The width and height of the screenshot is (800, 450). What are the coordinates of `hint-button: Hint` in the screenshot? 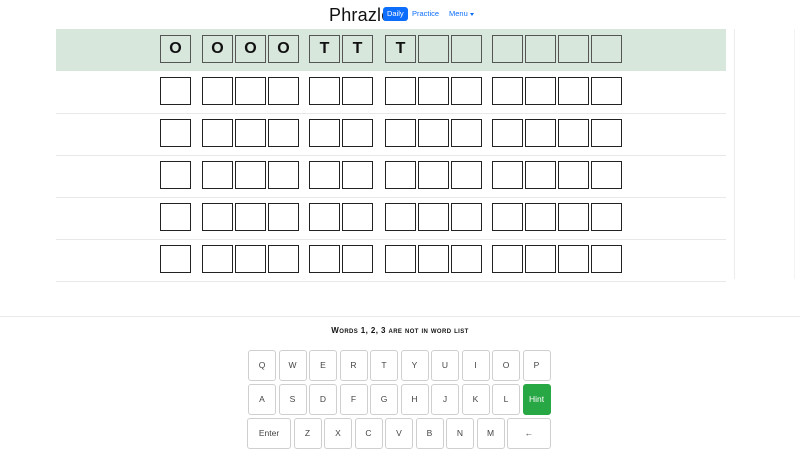 It's located at (536, 399).